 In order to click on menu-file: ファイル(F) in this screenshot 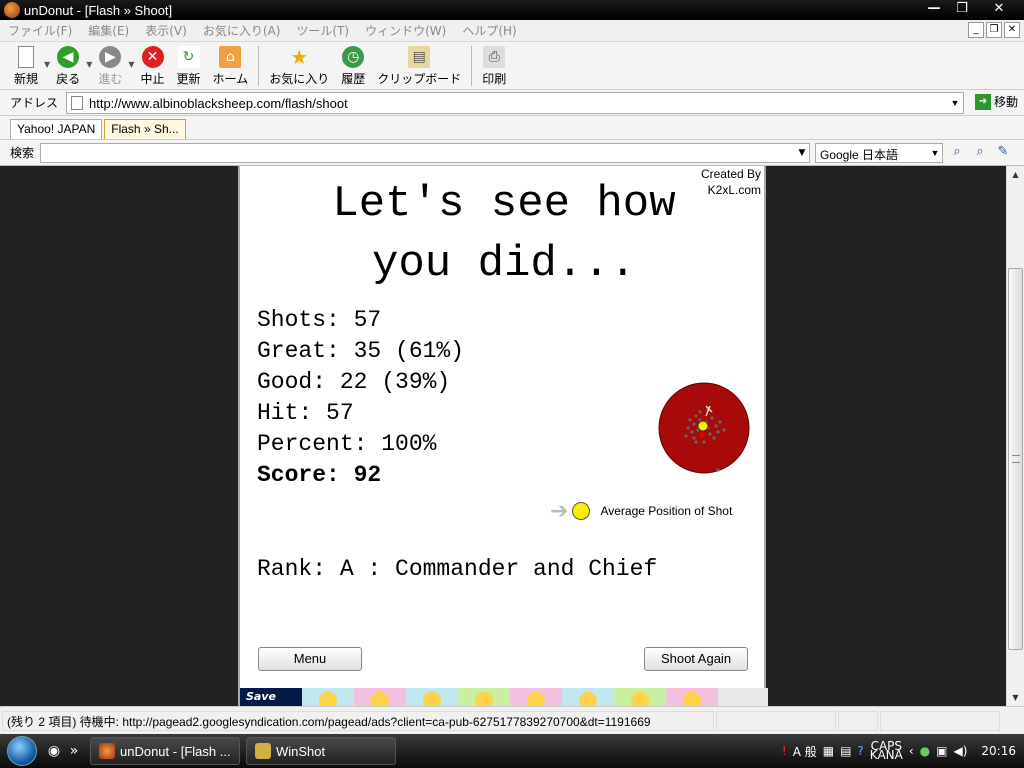, I will do `click(40, 30)`.